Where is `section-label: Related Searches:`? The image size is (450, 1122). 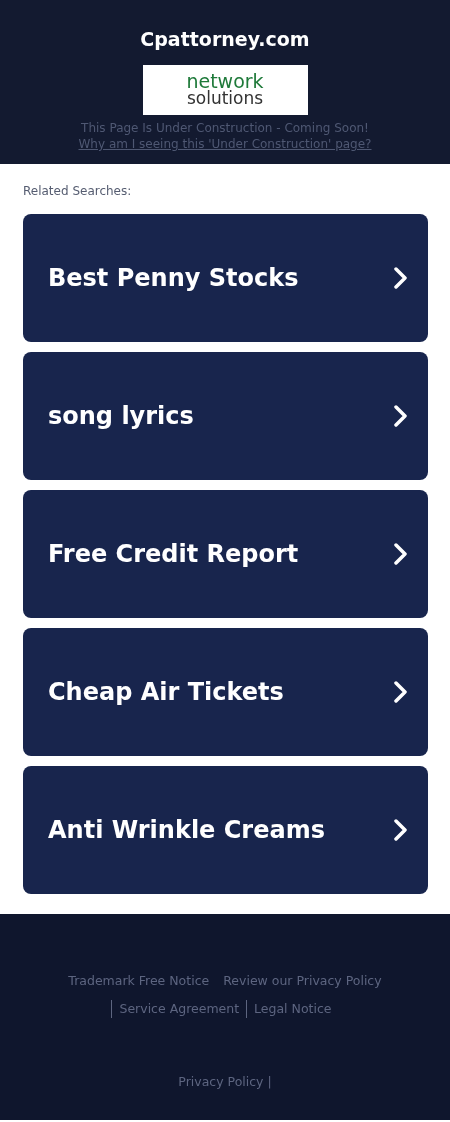 section-label: Related Searches: is located at coordinates (78, 191).